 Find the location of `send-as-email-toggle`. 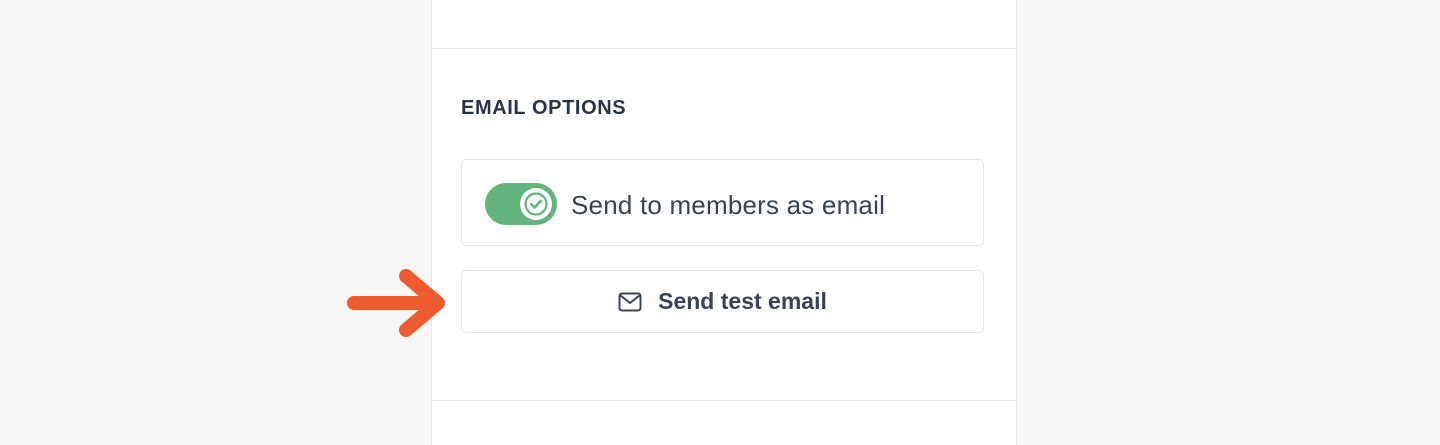

send-as-email-toggle is located at coordinates (521, 204).